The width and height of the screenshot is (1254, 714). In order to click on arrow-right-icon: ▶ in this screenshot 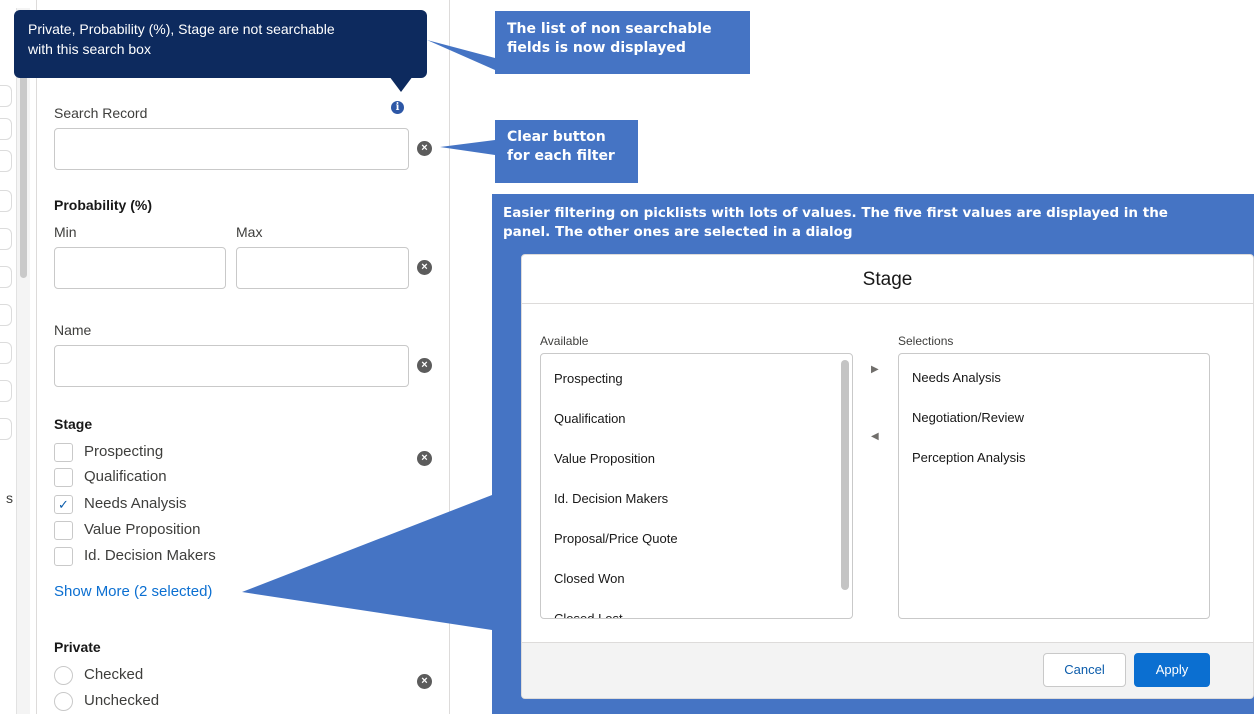, I will do `click(875, 369)`.